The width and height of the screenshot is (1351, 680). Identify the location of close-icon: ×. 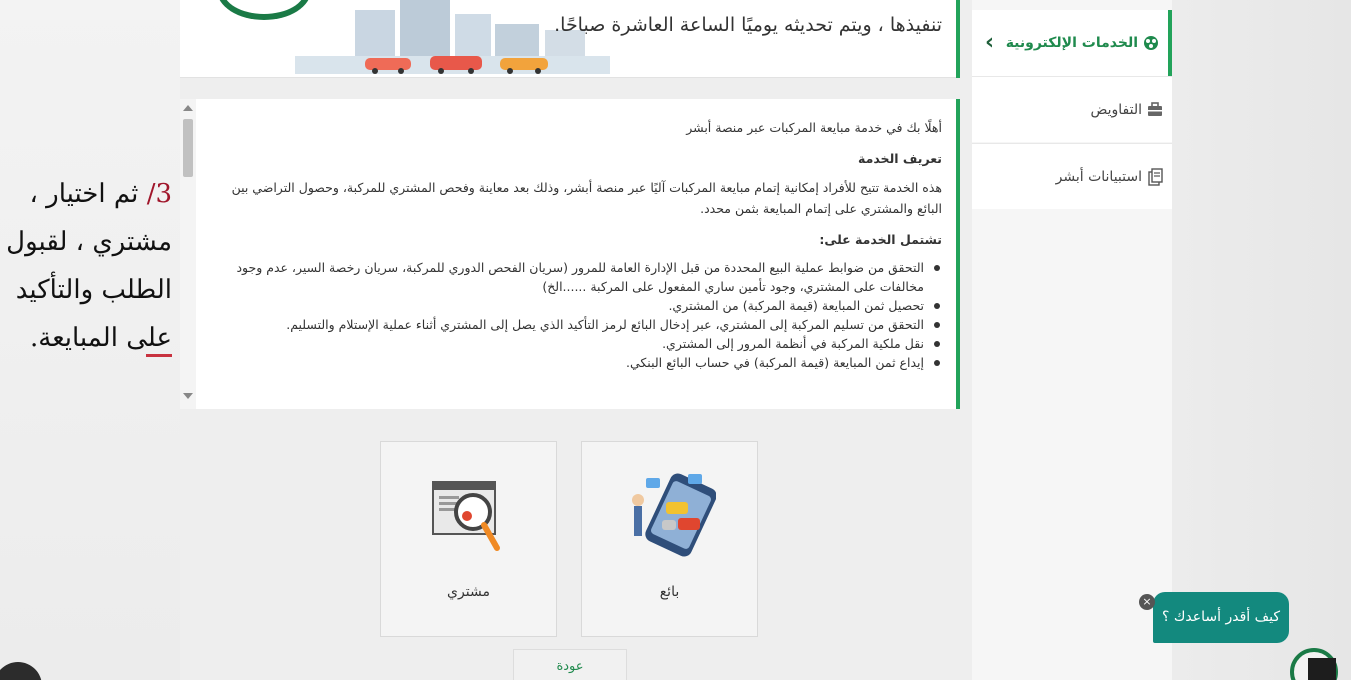
(1147, 602).